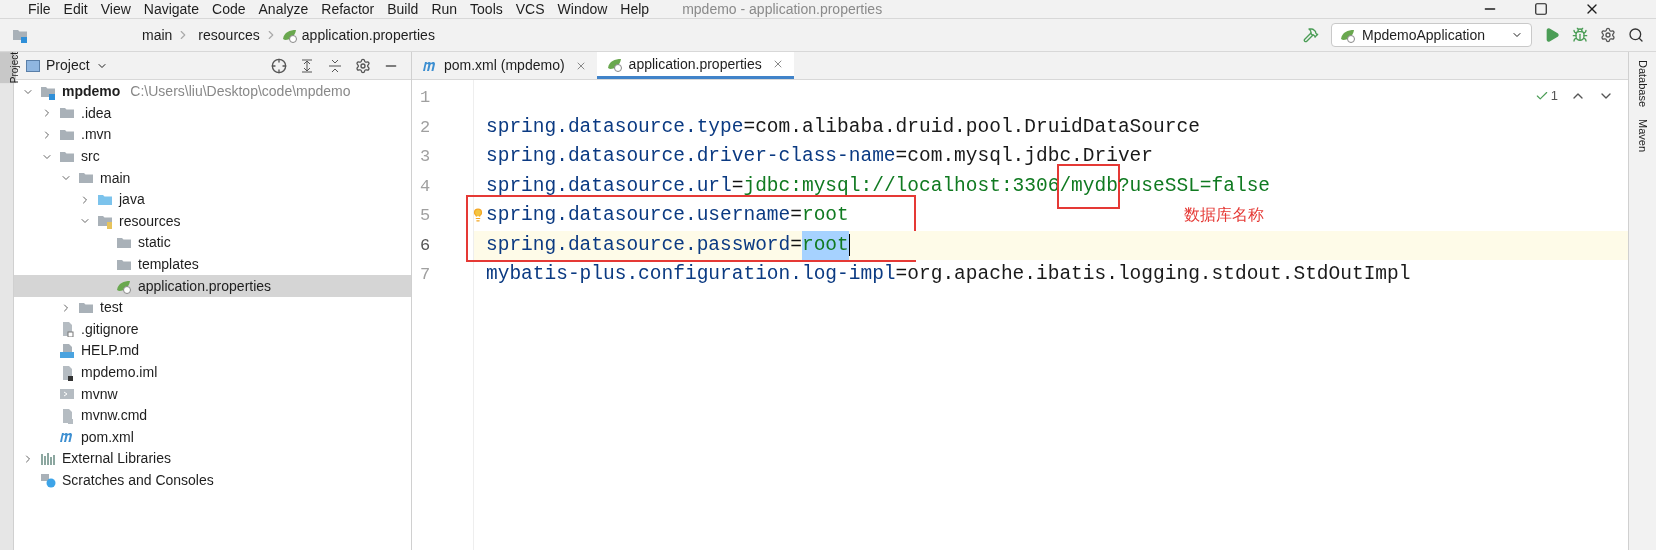  Describe the element at coordinates (504, 65) in the screenshot. I see `editor-tab: pom.xml (mpdemo)` at that location.